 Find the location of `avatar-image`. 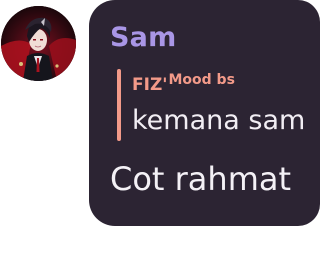

avatar-image is located at coordinates (38, 43).